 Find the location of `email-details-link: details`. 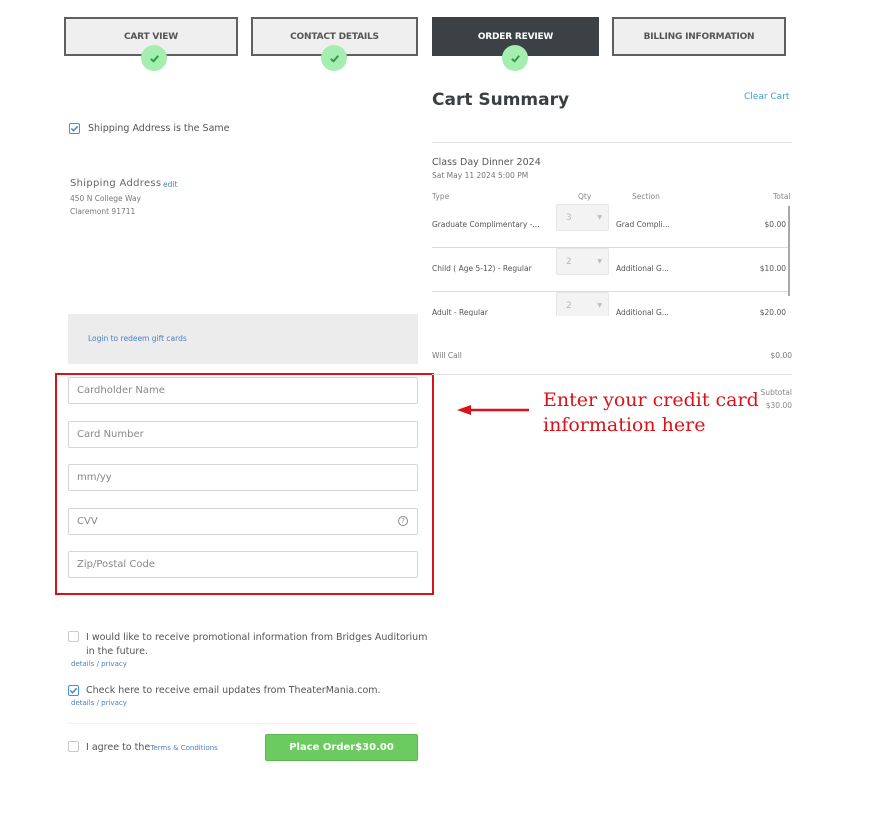

email-details-link: details is located at coordinates (82, 703).